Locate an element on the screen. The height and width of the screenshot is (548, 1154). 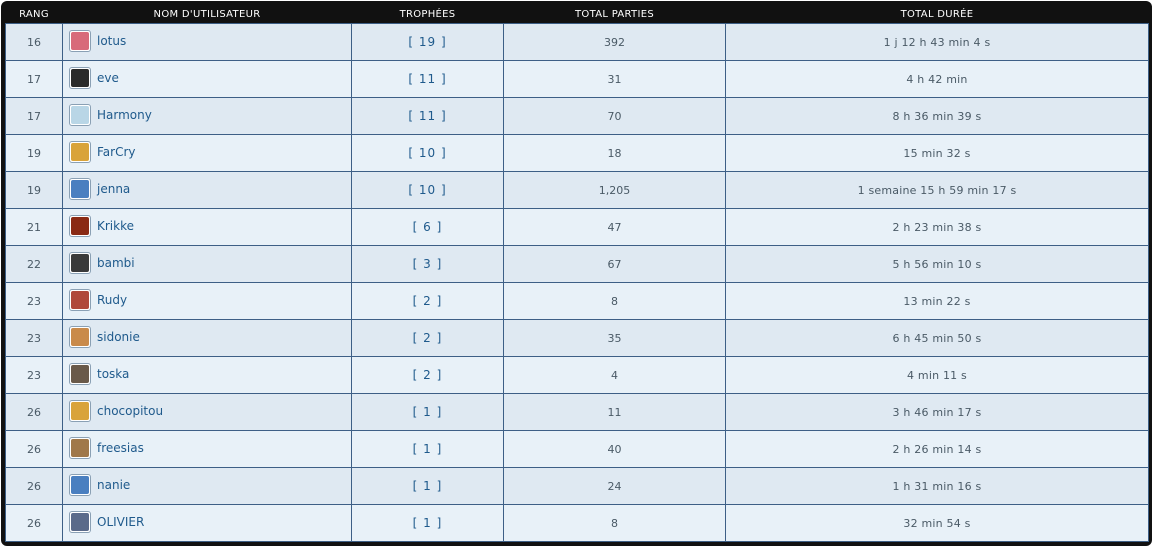
username-link: chocopitou is located at coordinates (130, 411).